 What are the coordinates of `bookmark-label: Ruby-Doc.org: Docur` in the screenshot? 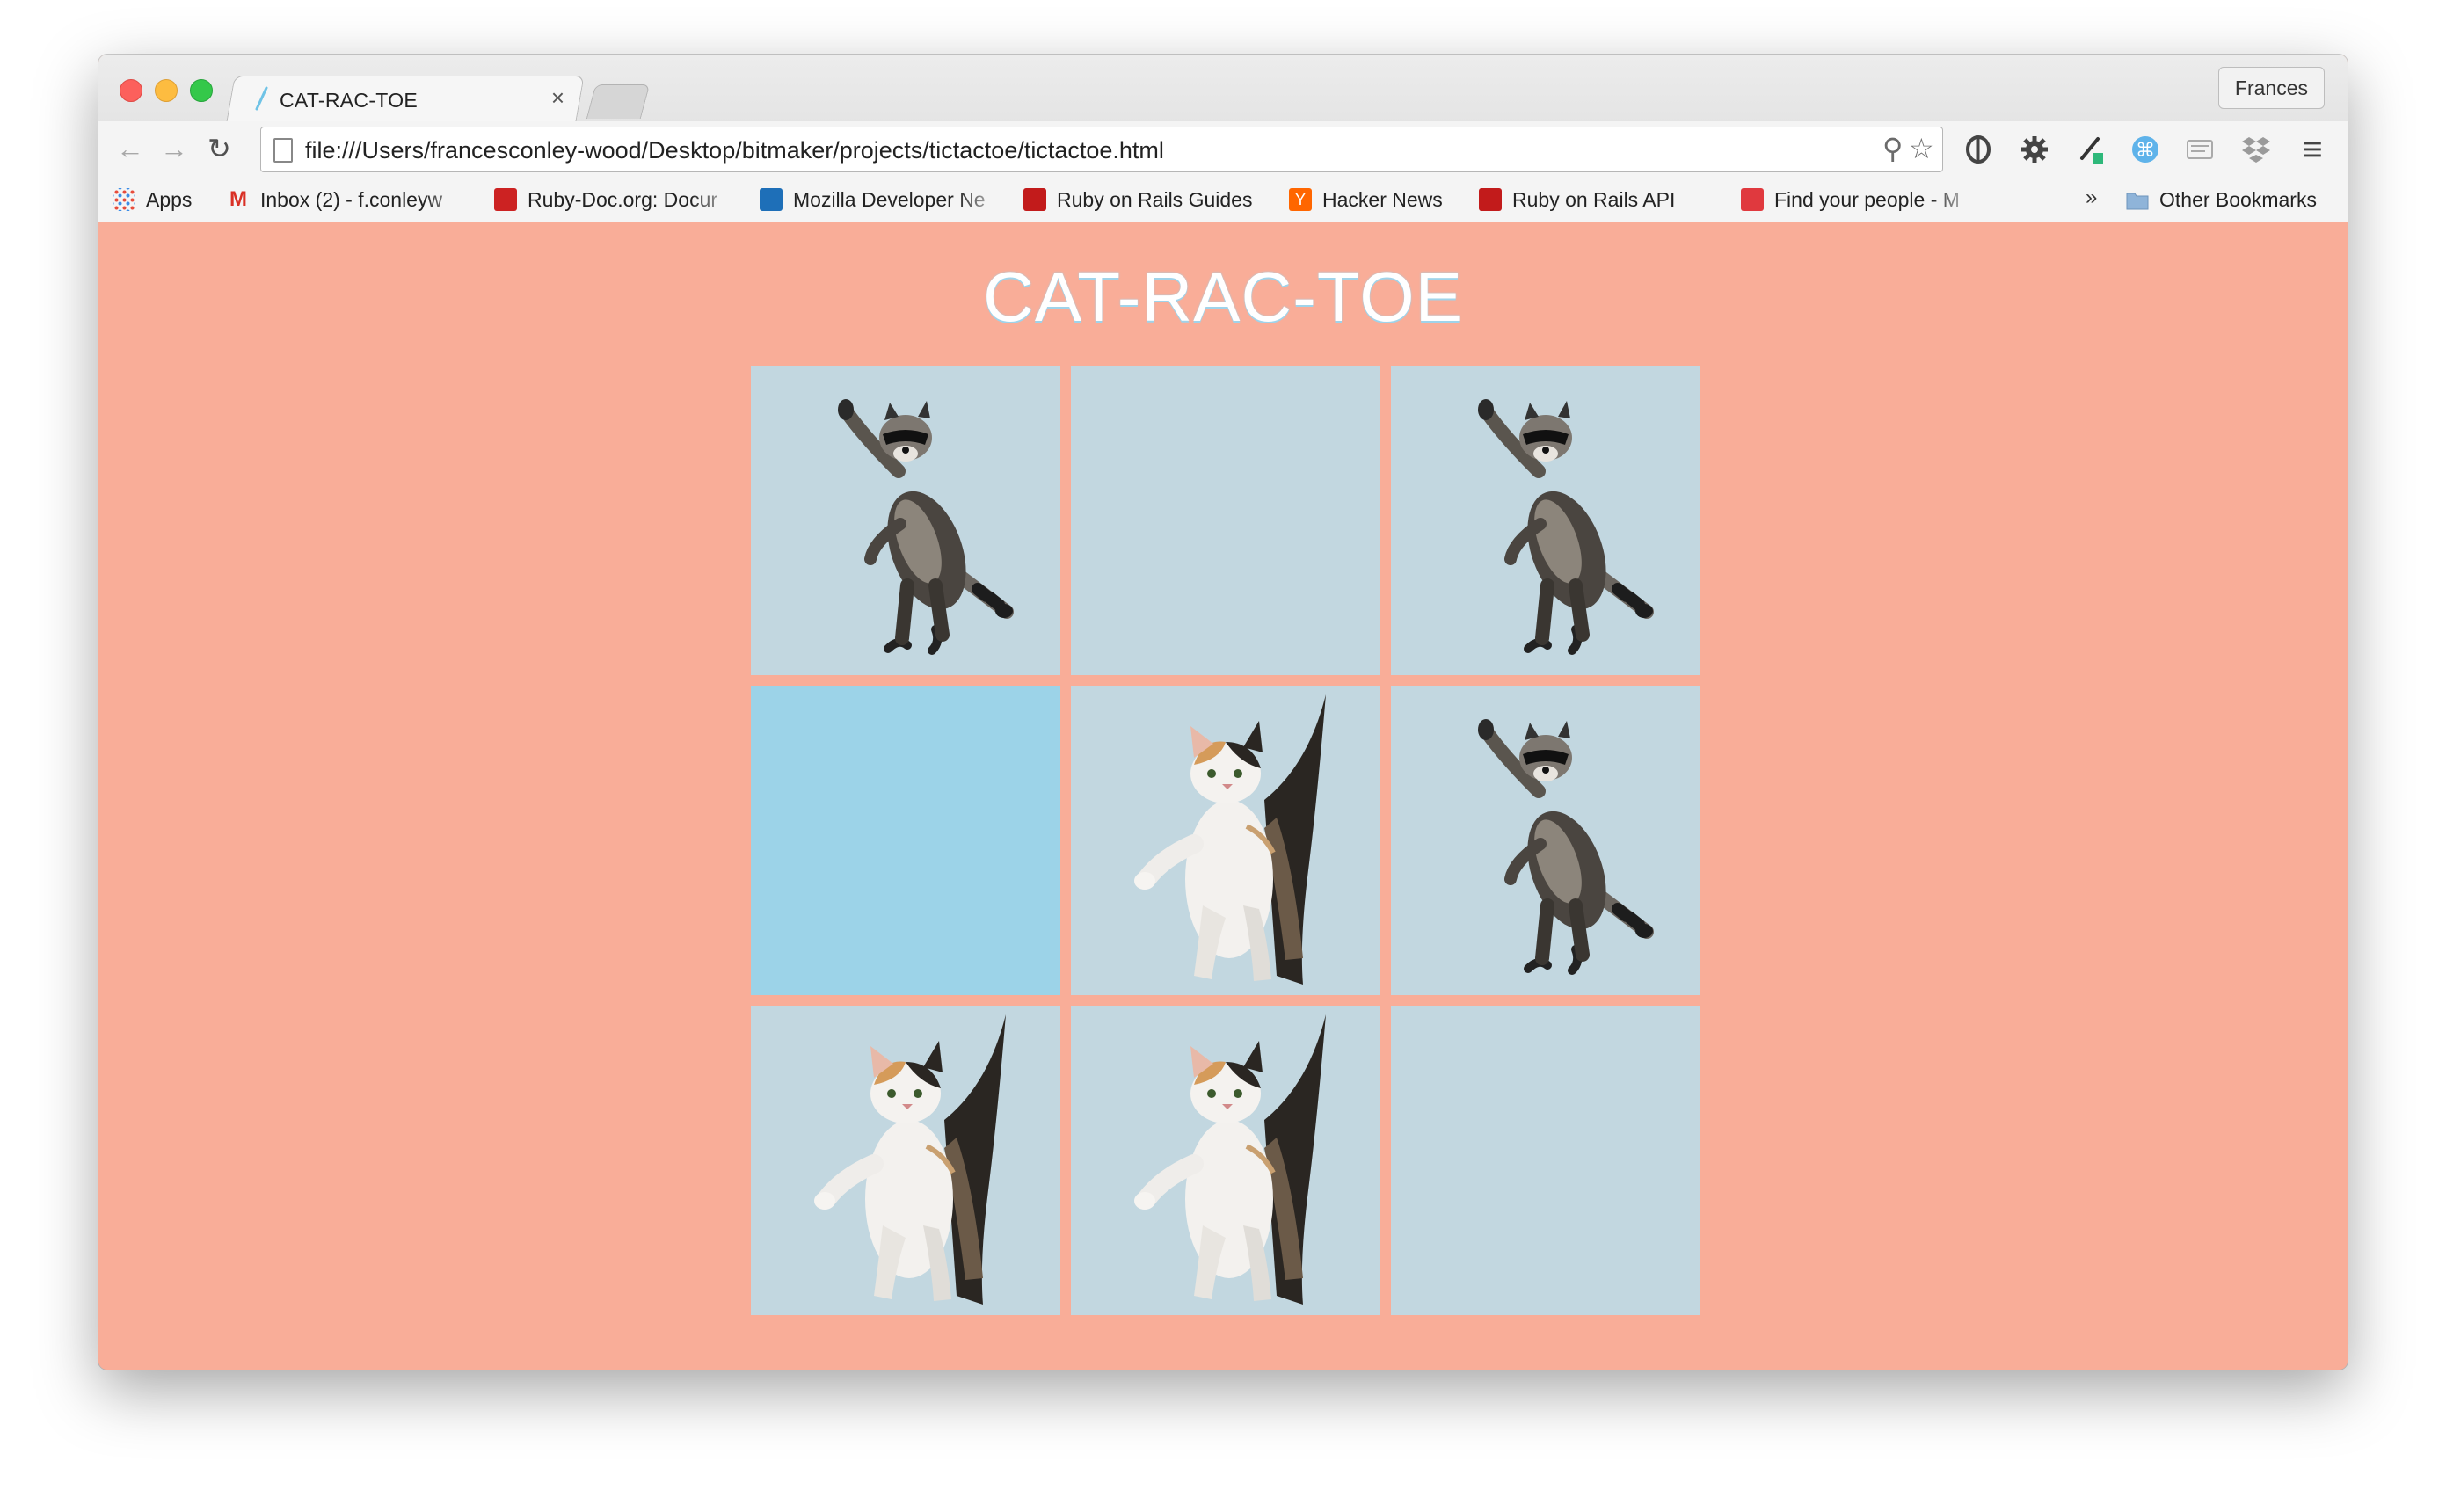 It's located at (623, 199).